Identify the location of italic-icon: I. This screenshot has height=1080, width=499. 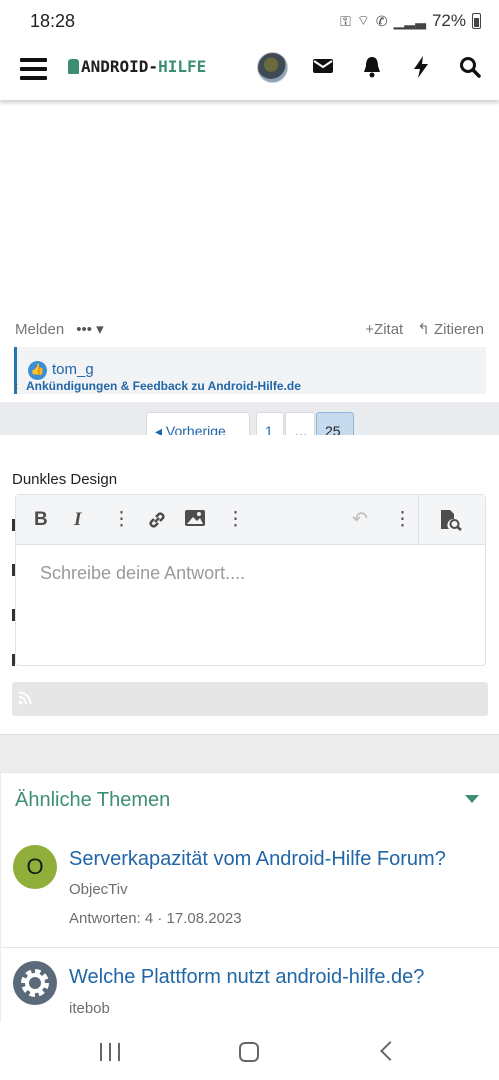
(77, 520).